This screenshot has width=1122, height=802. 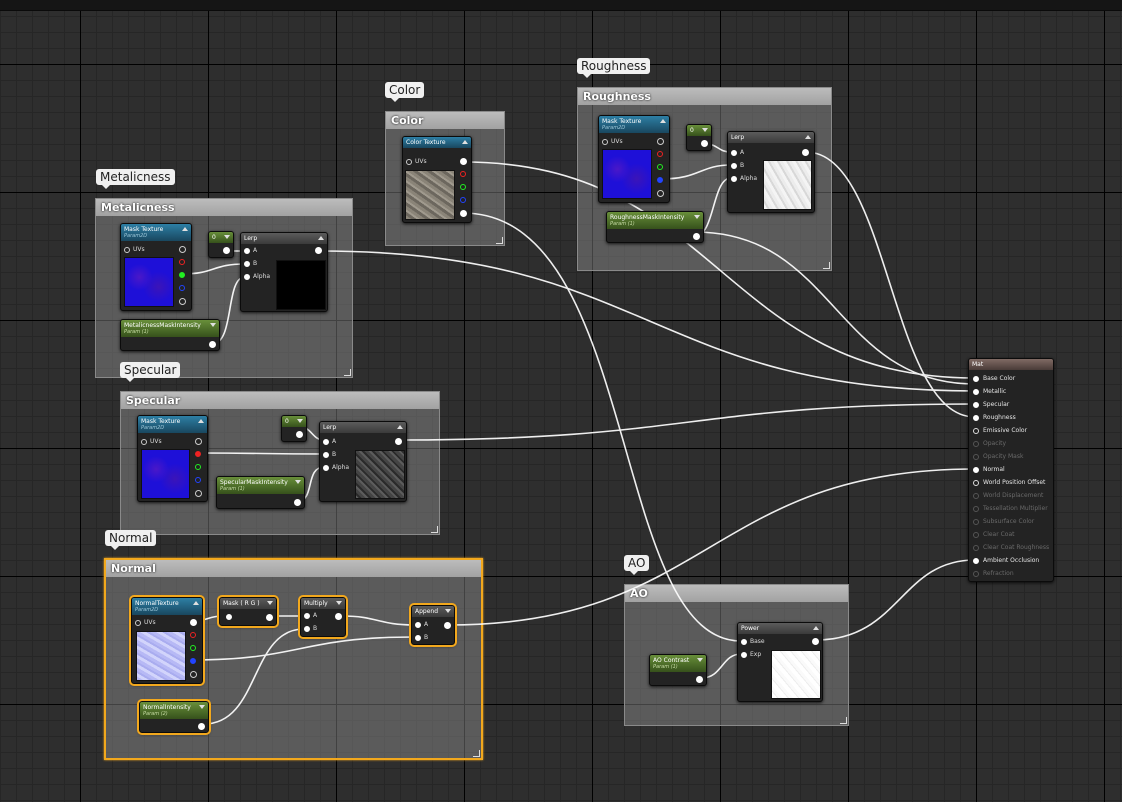 What do you see at coordinates (634, 159) in the screenshot?
I see `node-rough-mask-texture: Mask Texture Param2D UVs` at bounding box center [634, 159].